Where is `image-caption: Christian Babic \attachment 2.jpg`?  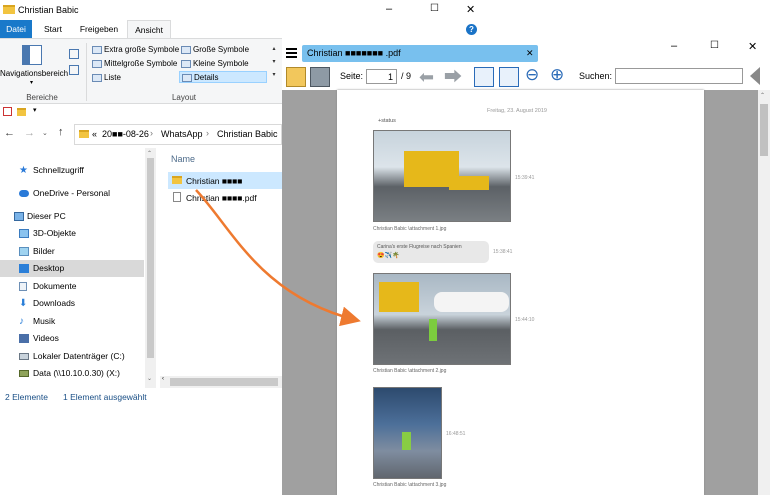
image-caption: Christian Babic \attachment 2.jpg is located at coordinates (410, 371).